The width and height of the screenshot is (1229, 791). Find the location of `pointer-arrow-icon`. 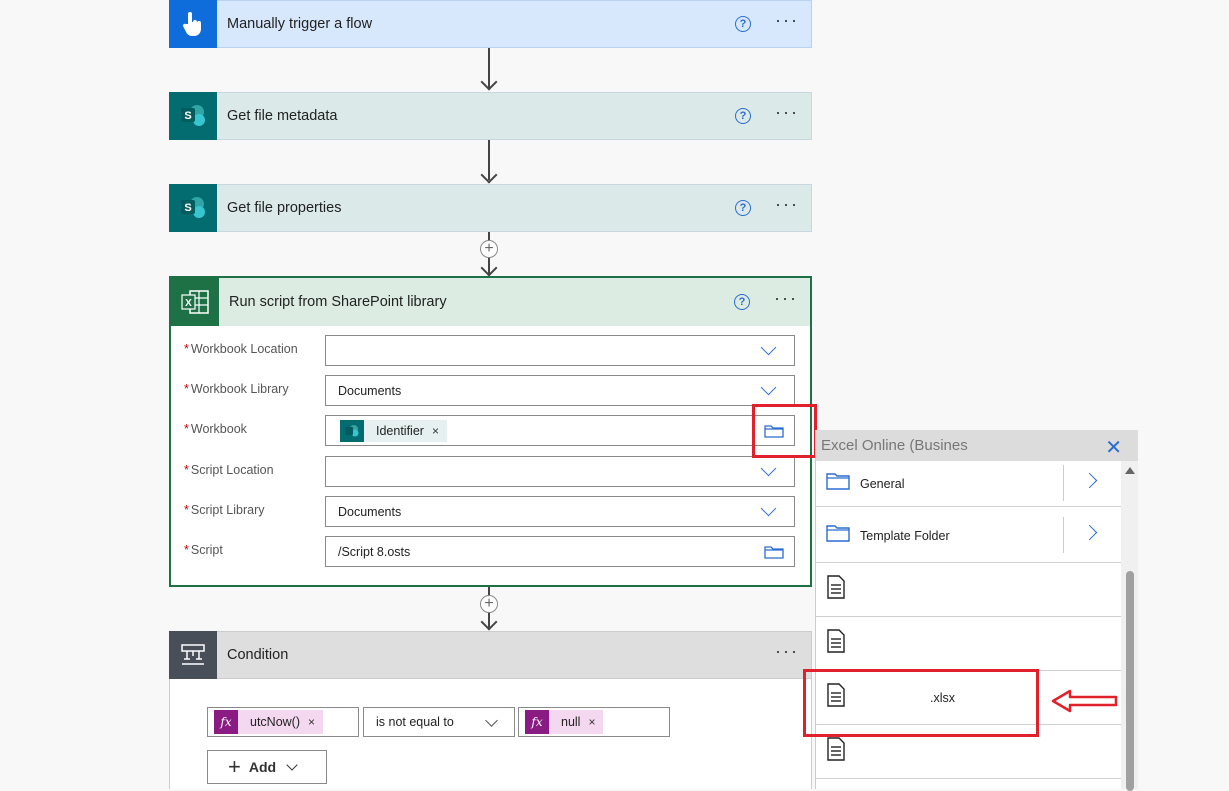

pointer-arrow-icon is located at coordinates (1084, 701).